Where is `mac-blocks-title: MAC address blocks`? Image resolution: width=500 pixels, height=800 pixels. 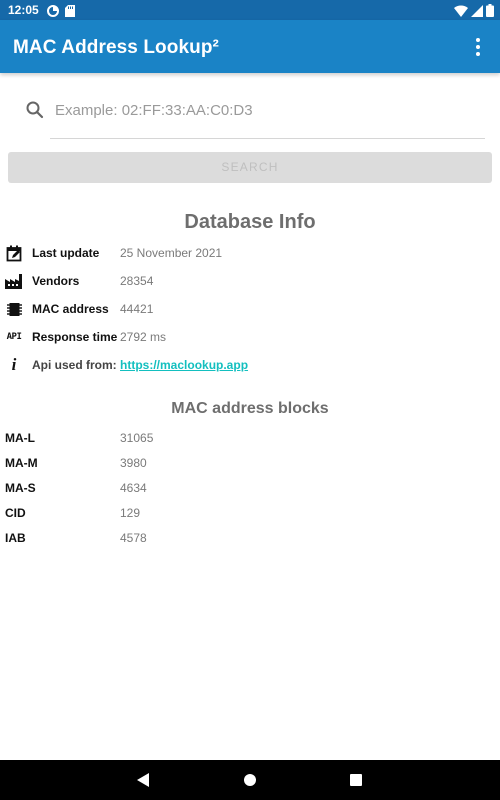 mac-blocks-title: MAC address blocks is located at coordinates (250, 408).